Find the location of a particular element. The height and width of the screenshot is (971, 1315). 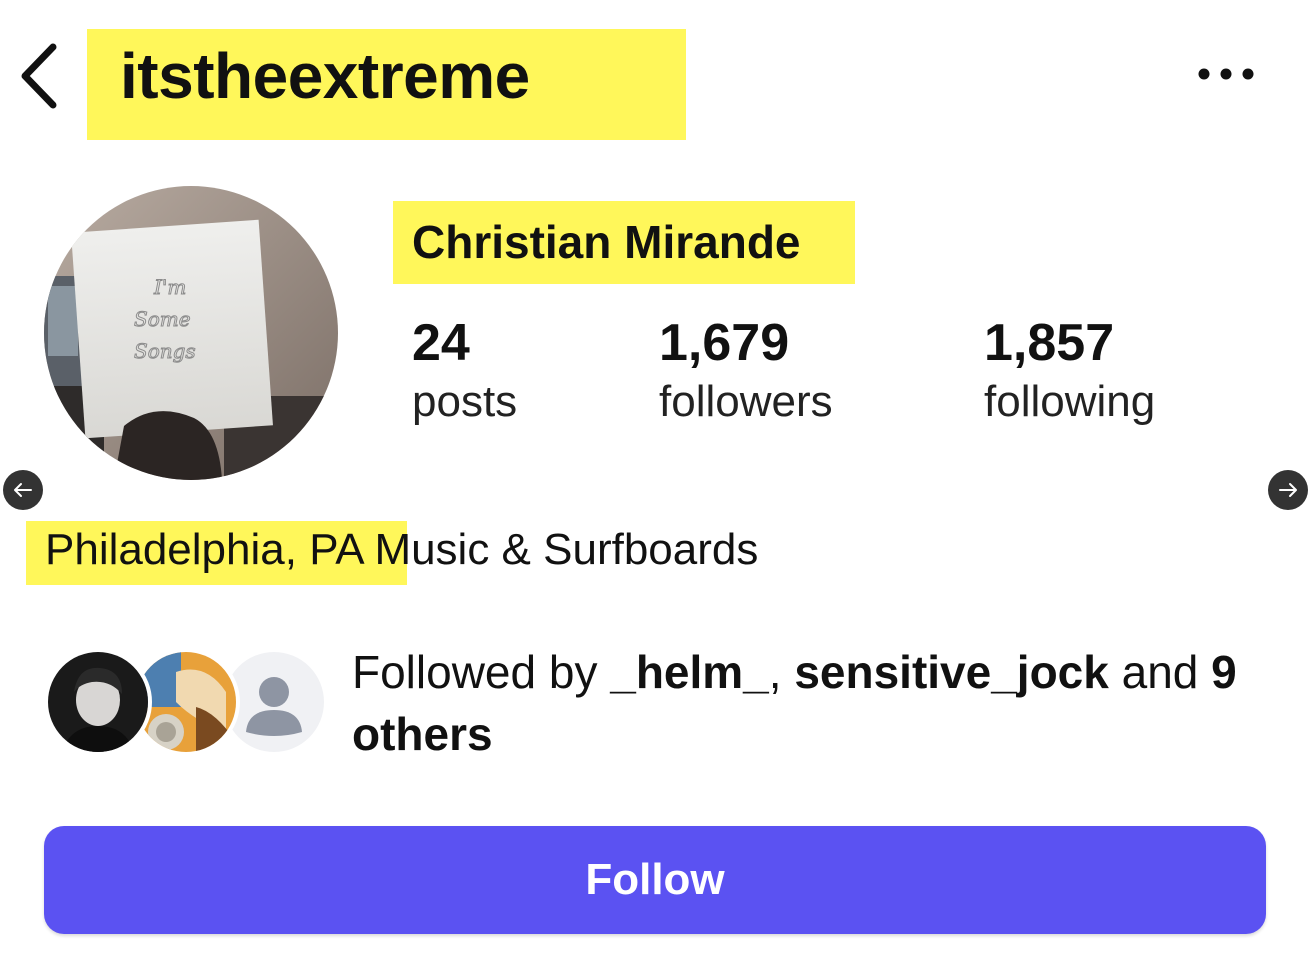

followed-by-connector: and is located at coordinates (1160, 672).